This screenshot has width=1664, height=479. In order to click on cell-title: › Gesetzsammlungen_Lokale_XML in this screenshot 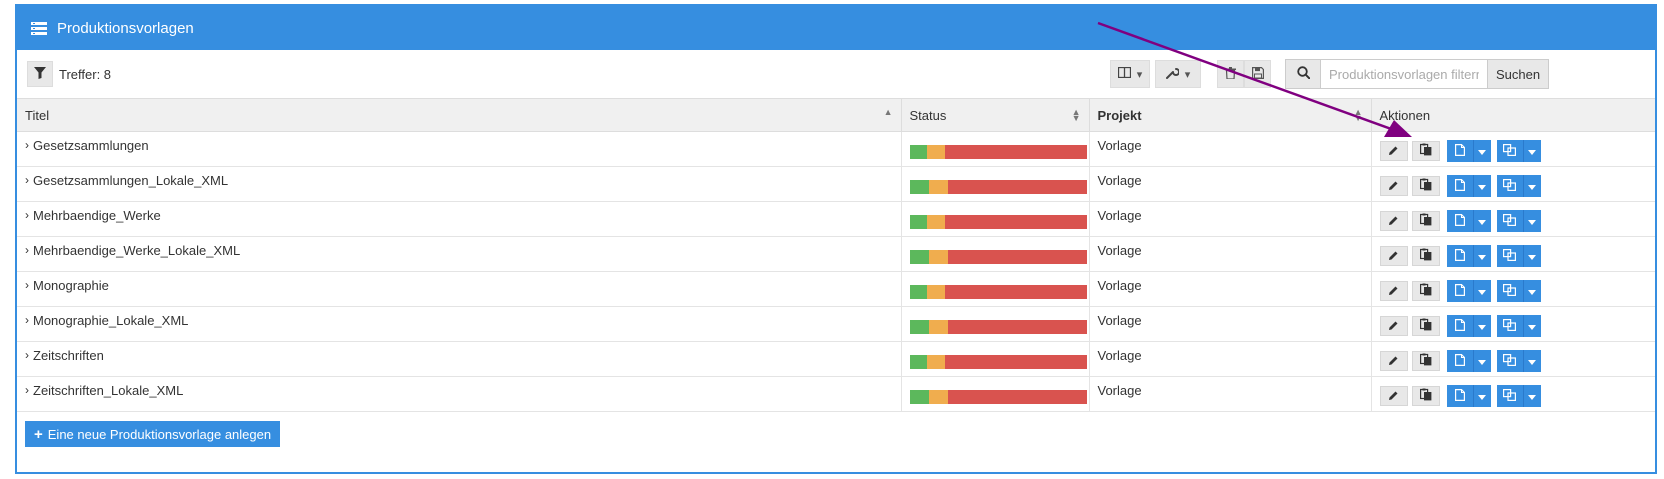, I will do `click(459, 184)`.